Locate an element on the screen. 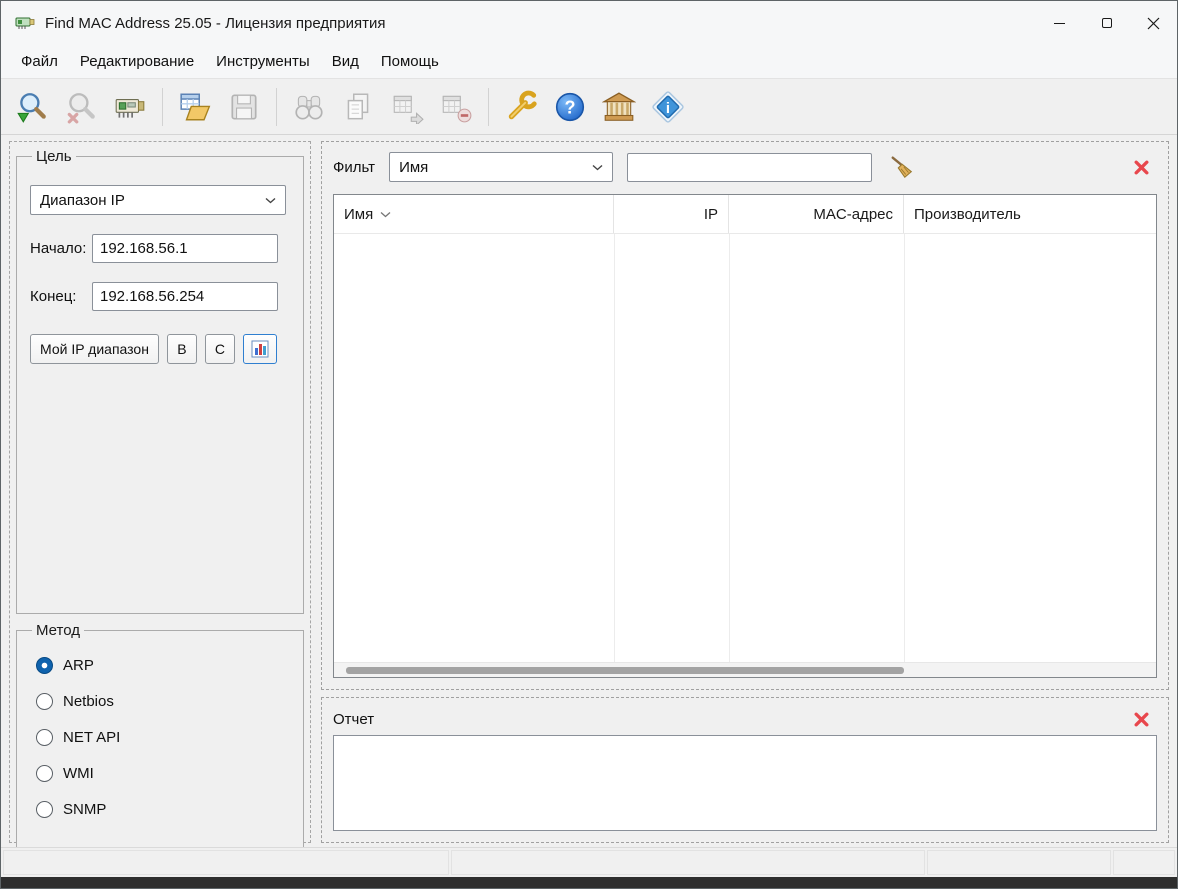 Image resolution: width=1178 pixels, height=889 pixels. minimize-icon is located at coordinates (1059, 23).